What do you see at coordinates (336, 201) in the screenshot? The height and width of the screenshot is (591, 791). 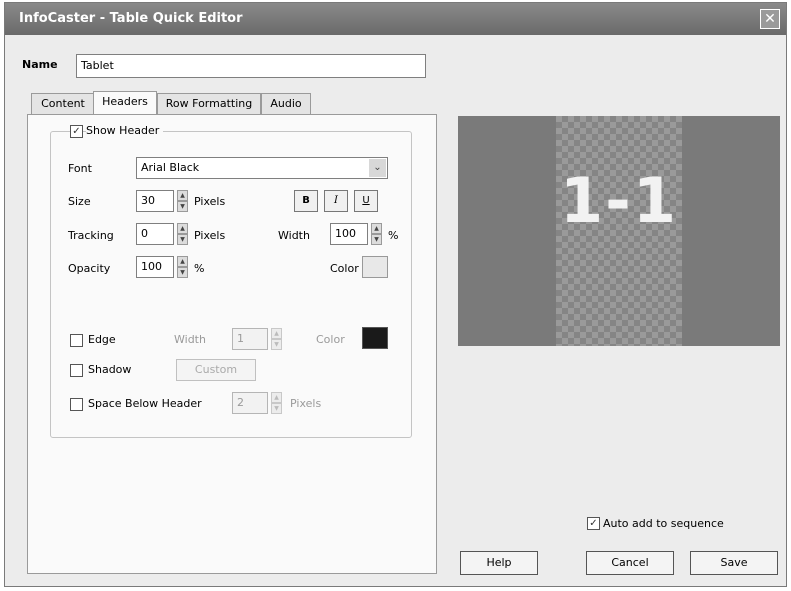 I see `italic-button: I` at bounding box center [336, 201].